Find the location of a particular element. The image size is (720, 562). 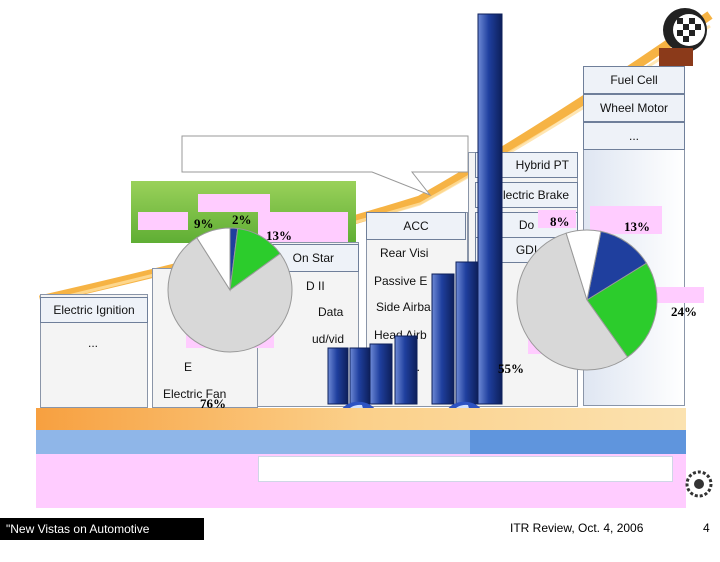

pie-right-label: 8% is located at coordinates (560, 221).